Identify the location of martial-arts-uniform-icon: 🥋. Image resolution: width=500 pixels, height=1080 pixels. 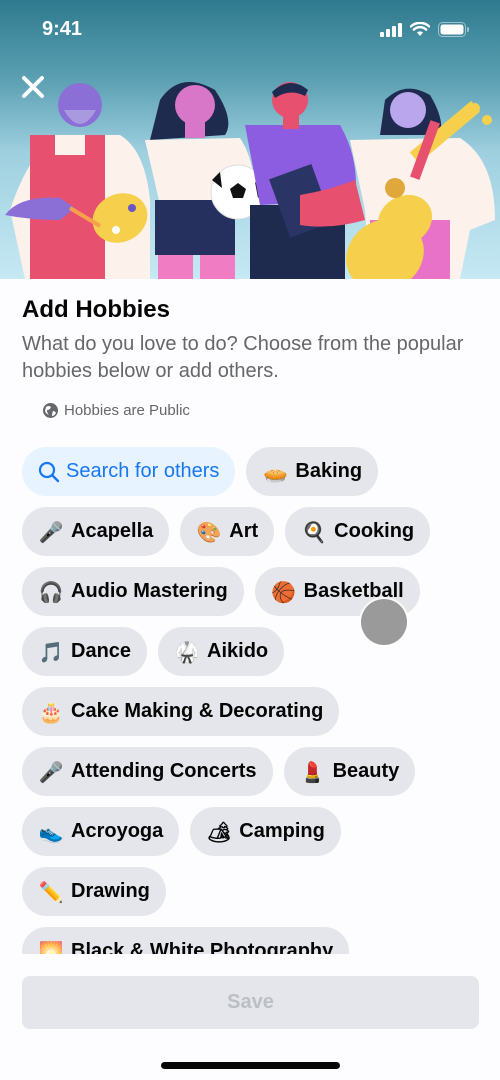
(187, 651).